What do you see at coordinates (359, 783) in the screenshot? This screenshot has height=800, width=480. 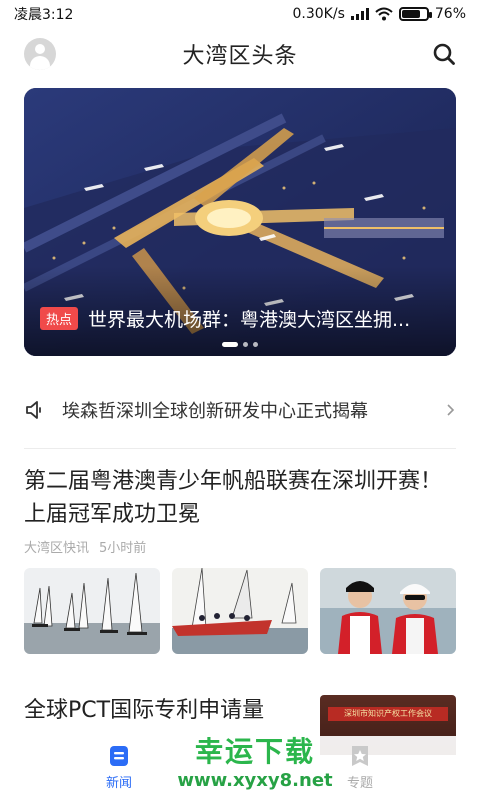 I see `tab-label: 专题` at bounding box center [359, 783].